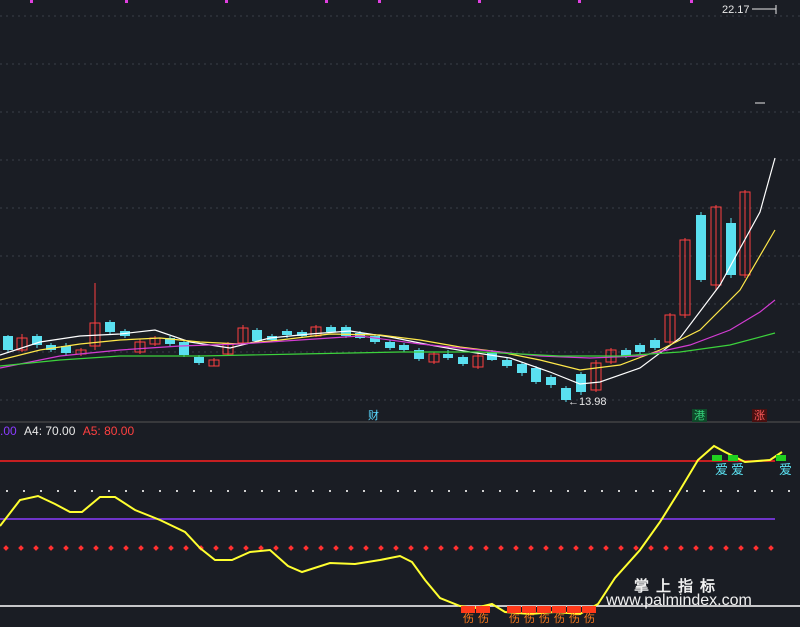 This screenshot has height=627, width=800. What do you see at coordinates (559, 618) in the screenshot?
I see `signal-bottom-text-5: 伤` at bounding box center [559, 618].